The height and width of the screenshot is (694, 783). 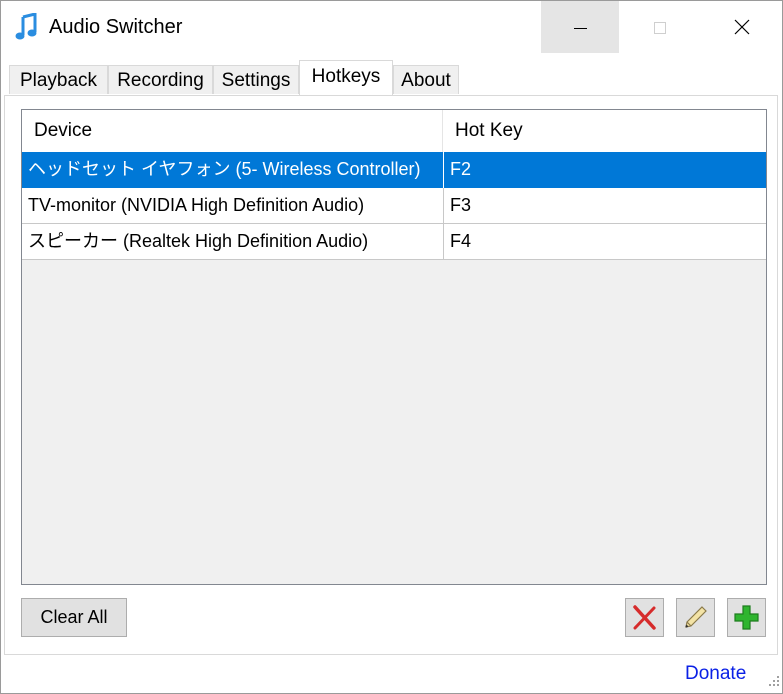 I want to click on device-cell: ヘッドセット イヤフォン (5- Wireless Controller), so click(x=224, y=169).